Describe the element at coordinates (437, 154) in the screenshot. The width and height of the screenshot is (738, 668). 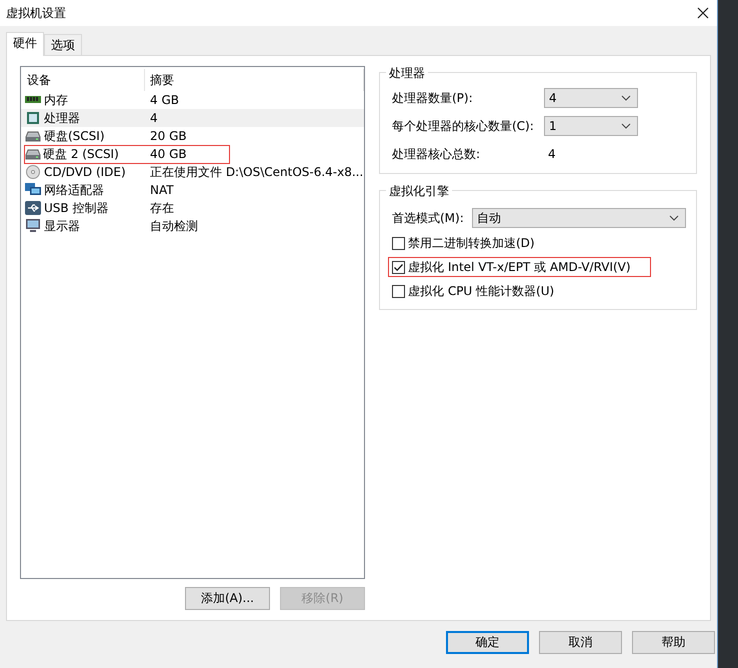
I see `field-label: 处理器核心总数:` at that location.